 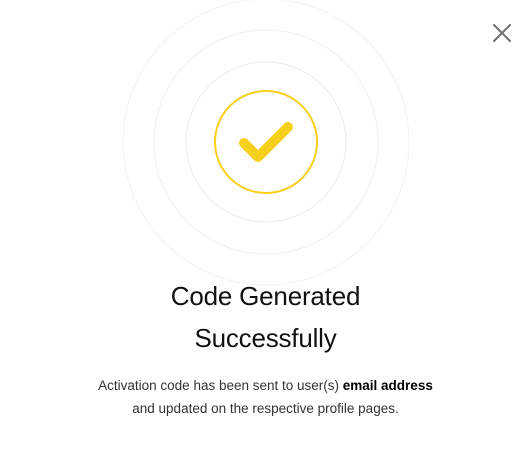 What do you see at coordinates (220, 385) in the screenshot?
I see `message-text-part1: Activation code has been sent to user(s)` at bounding box center [220, 385].